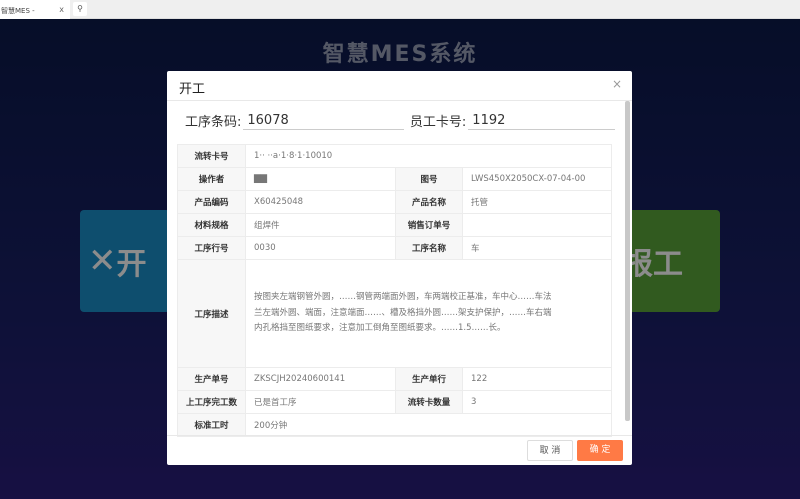 The width and height of the screenshot is (800, 499). I want to click on prod-line-value: 122, so click(537, 379).